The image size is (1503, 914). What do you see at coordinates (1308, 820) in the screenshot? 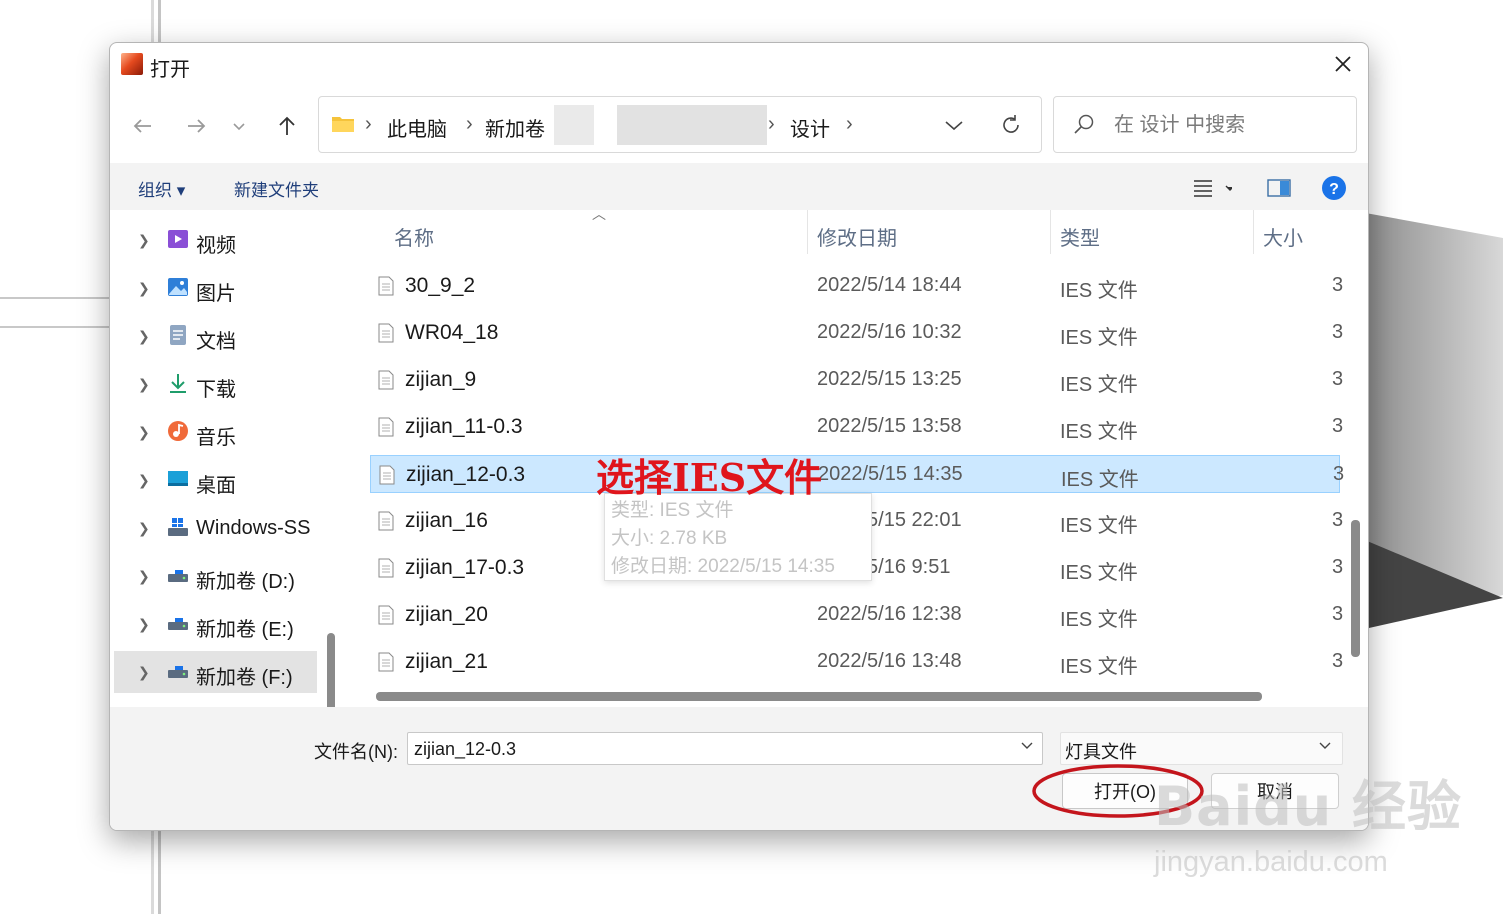
I see `watermark: Baidu 经验 jingyan.baidu.com` at bounding box center [1308, 820].